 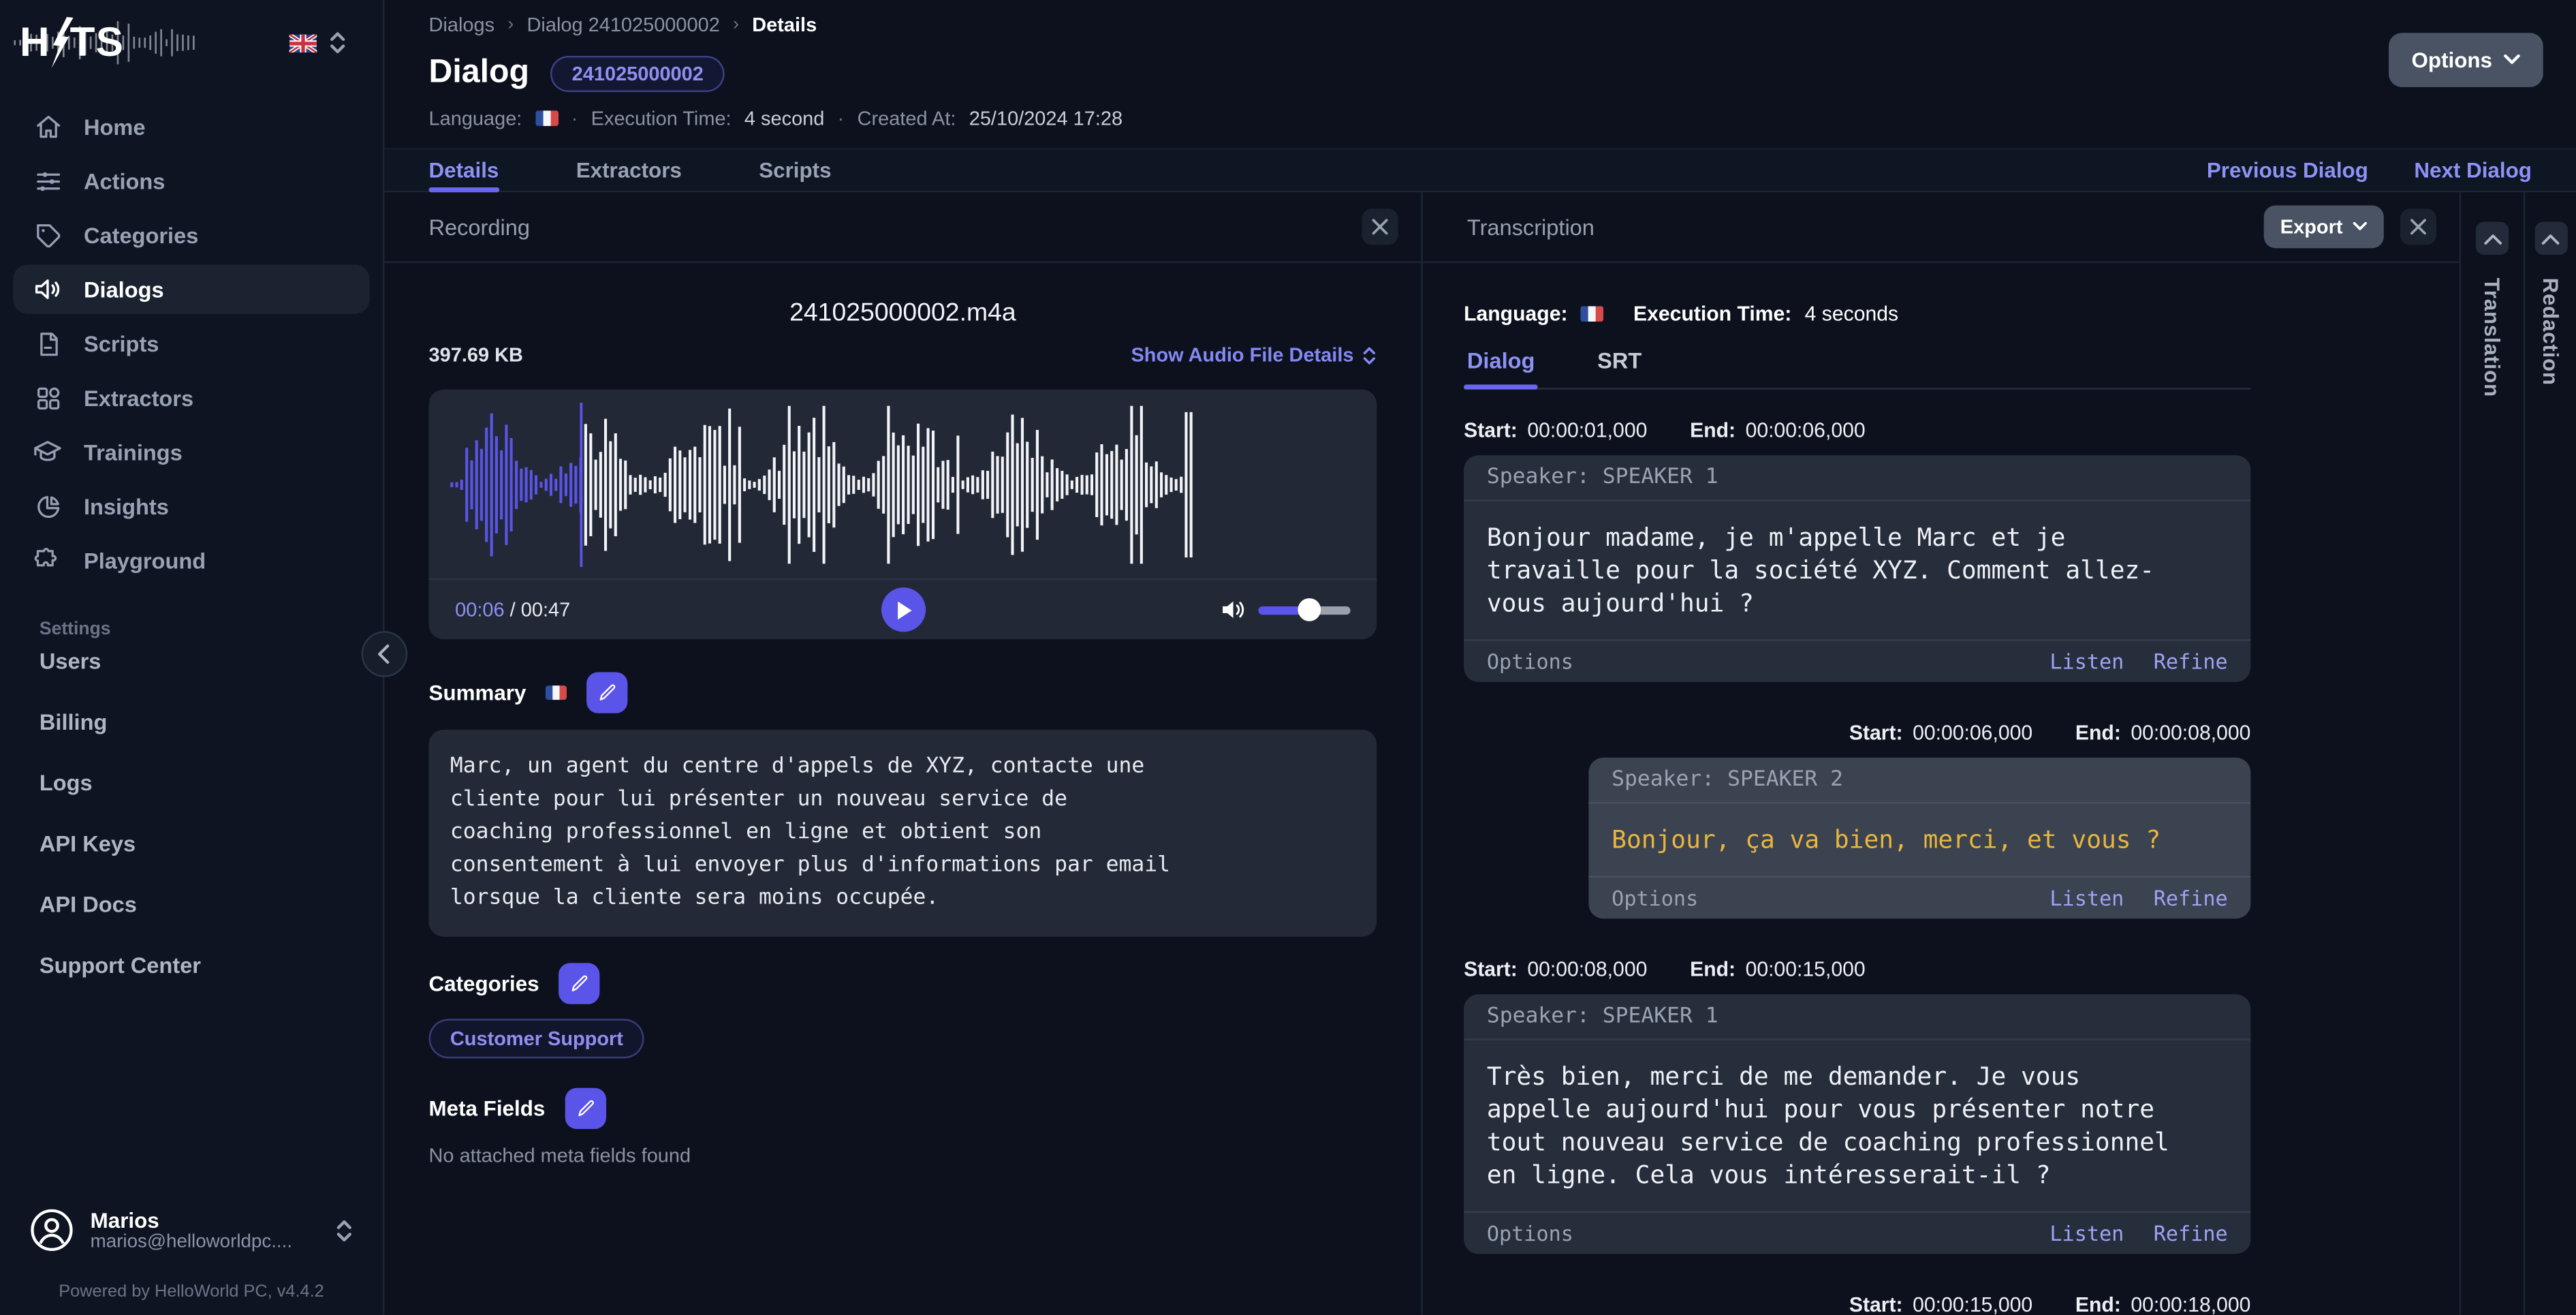 I want to click on current-time: 00:06, so click(x=480, y=609).